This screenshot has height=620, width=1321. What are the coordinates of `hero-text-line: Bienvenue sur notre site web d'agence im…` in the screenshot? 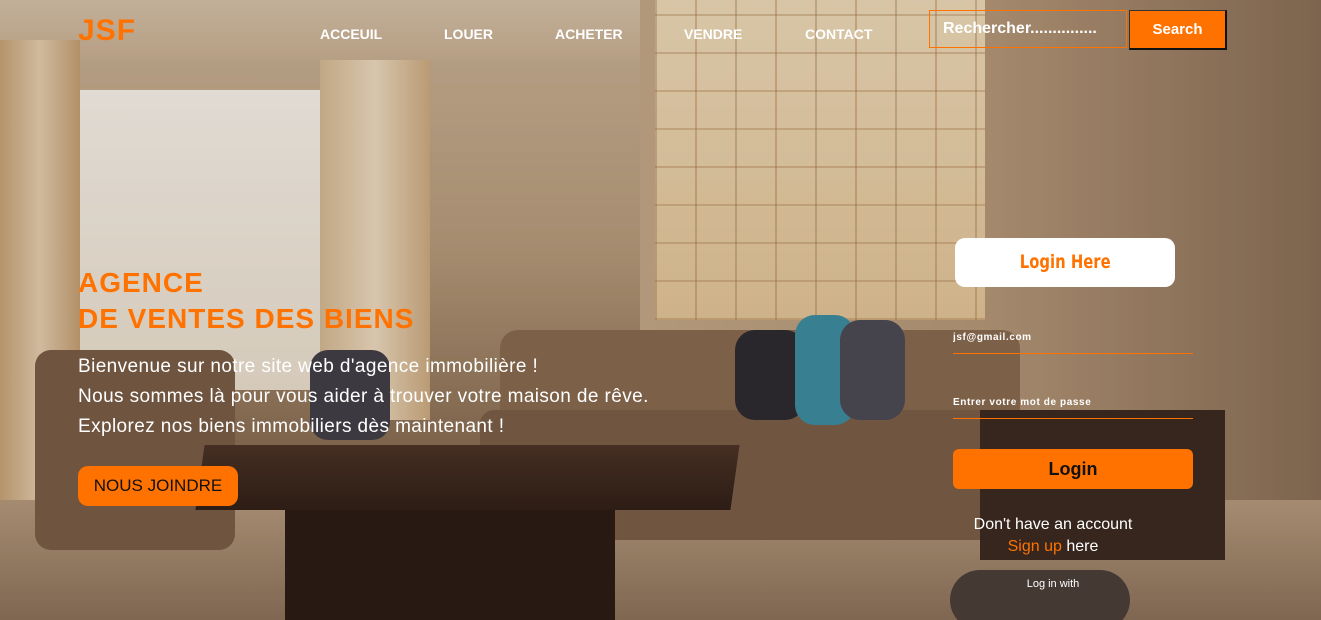 It's located at (308, 366).